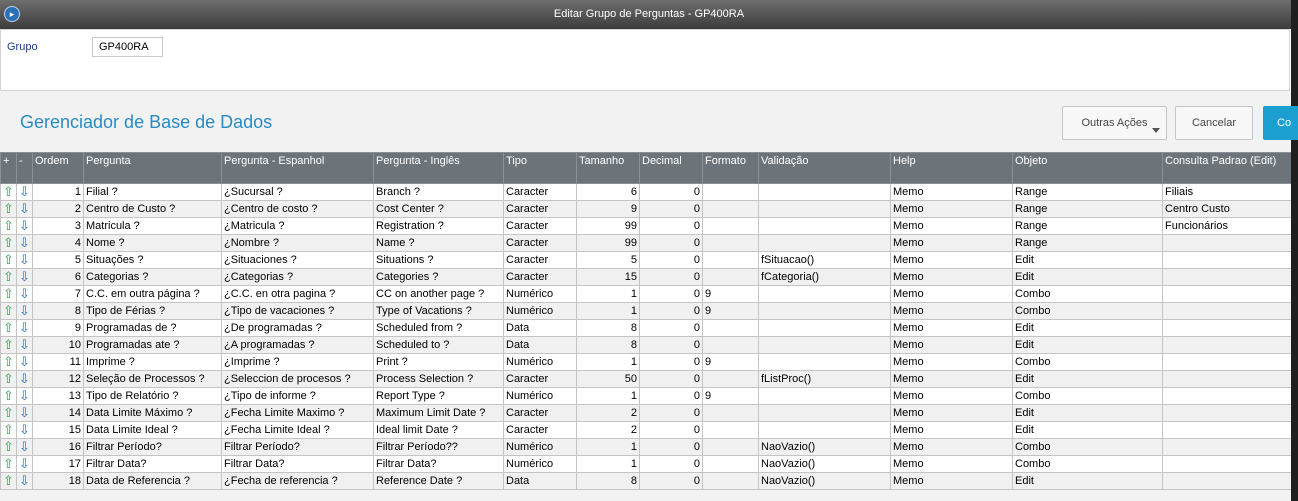 The image size is (1298, 501). I want to click on cell-formato: 9, so click(730, 294).